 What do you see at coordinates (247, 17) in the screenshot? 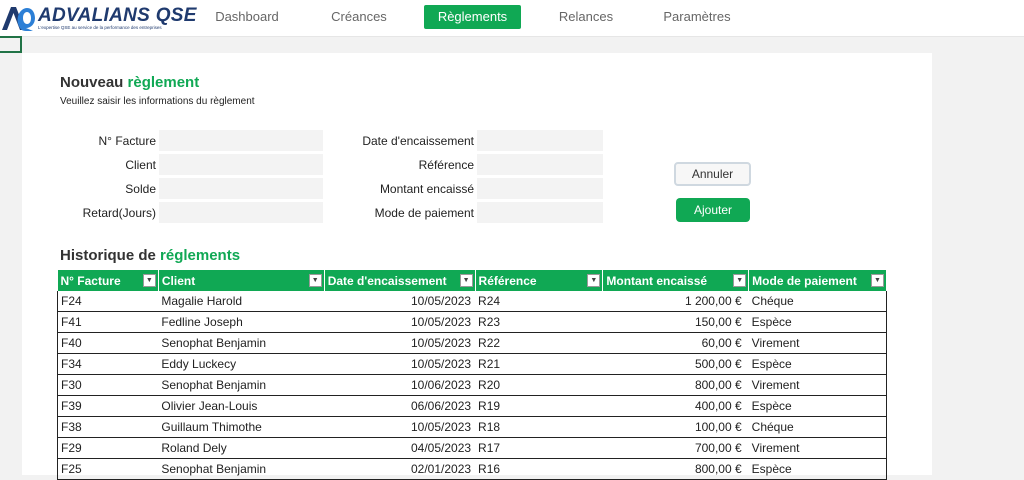
I see `nav-dashboard: Dashboard` at bounding box center [247, 17].